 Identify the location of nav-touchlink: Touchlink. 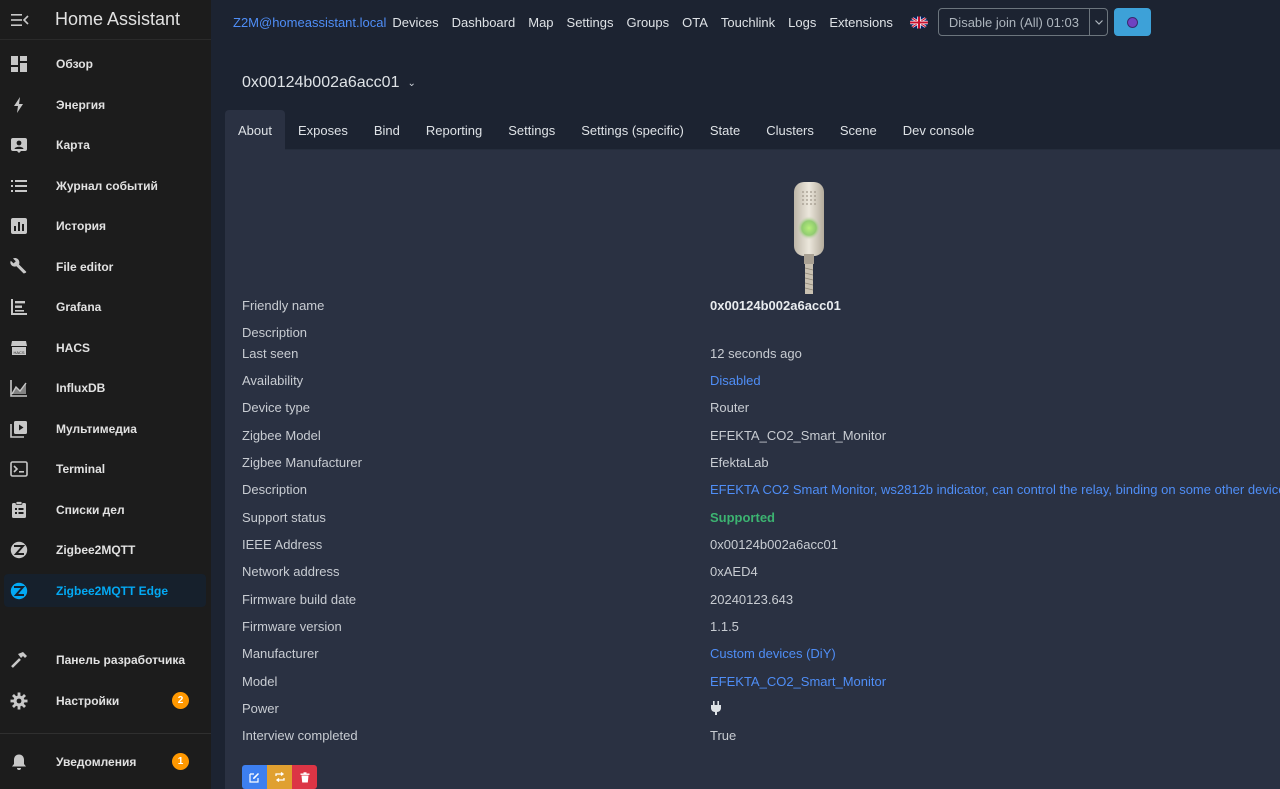
(748, 22).